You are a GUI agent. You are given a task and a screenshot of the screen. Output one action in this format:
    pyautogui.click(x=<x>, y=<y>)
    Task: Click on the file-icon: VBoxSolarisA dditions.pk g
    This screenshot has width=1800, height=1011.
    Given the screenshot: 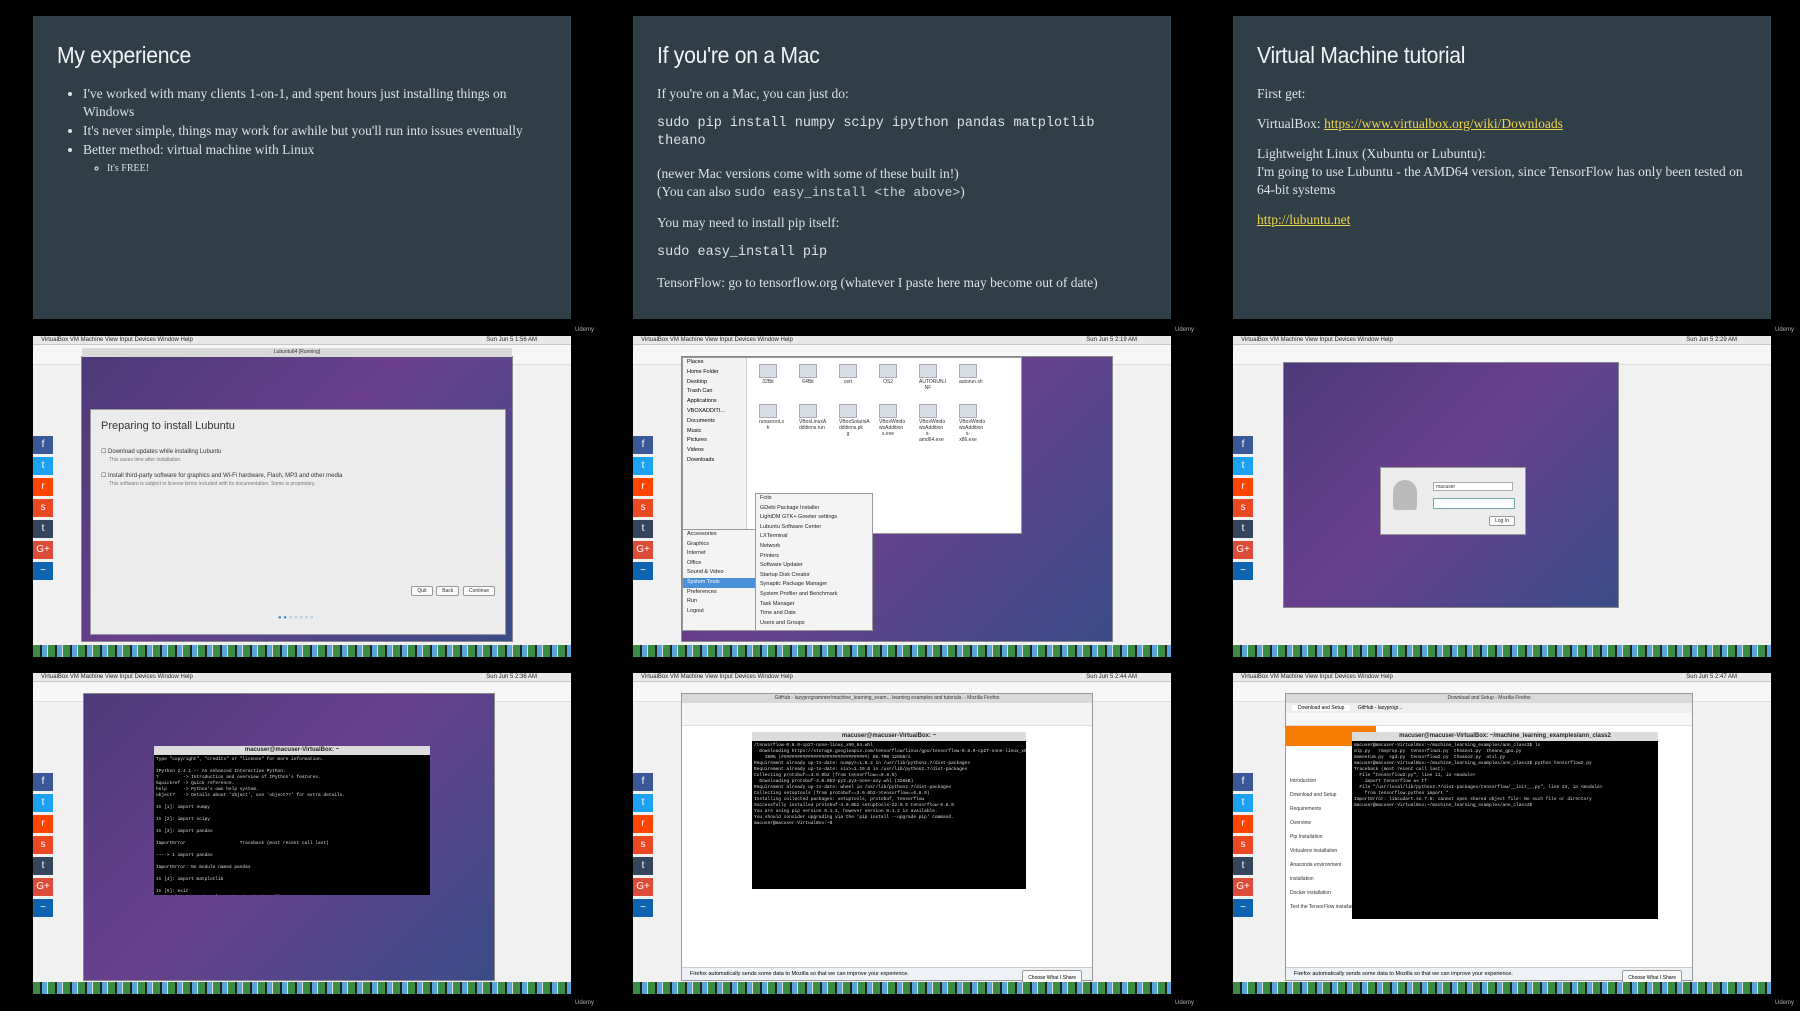 What is the action you would take?
    pyautogui.click(x=854, y=420)
    